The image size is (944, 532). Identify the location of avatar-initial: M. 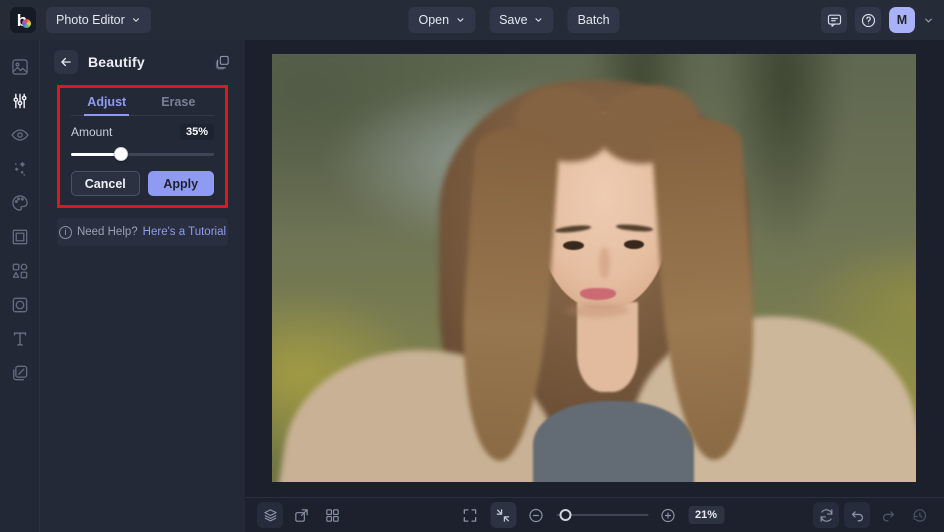
(902, 20).